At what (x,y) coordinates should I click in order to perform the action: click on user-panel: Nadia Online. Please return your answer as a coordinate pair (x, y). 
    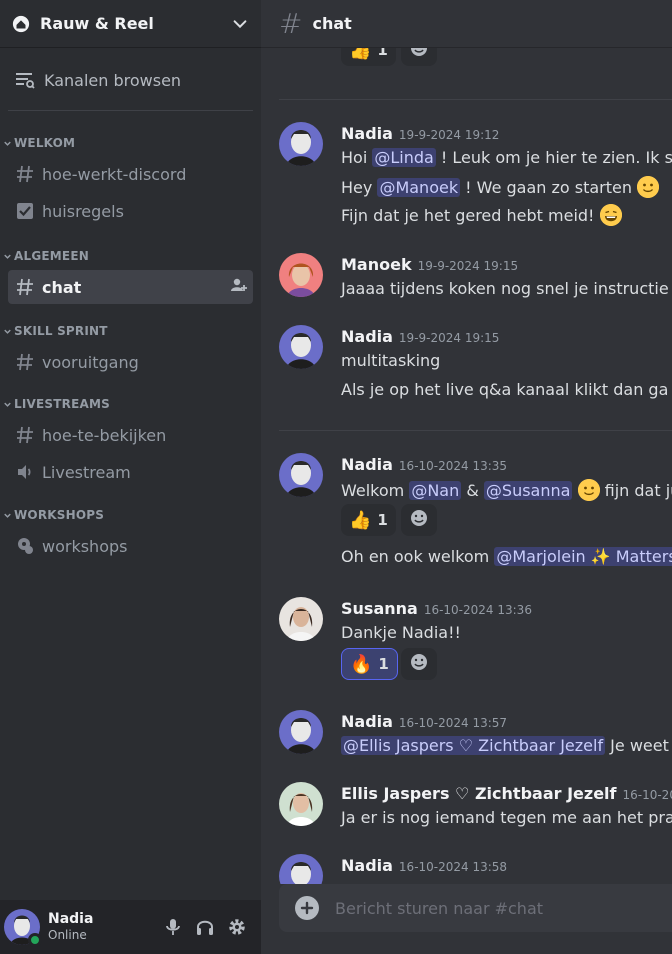
    Looking at the image, I should click on (130, 927).